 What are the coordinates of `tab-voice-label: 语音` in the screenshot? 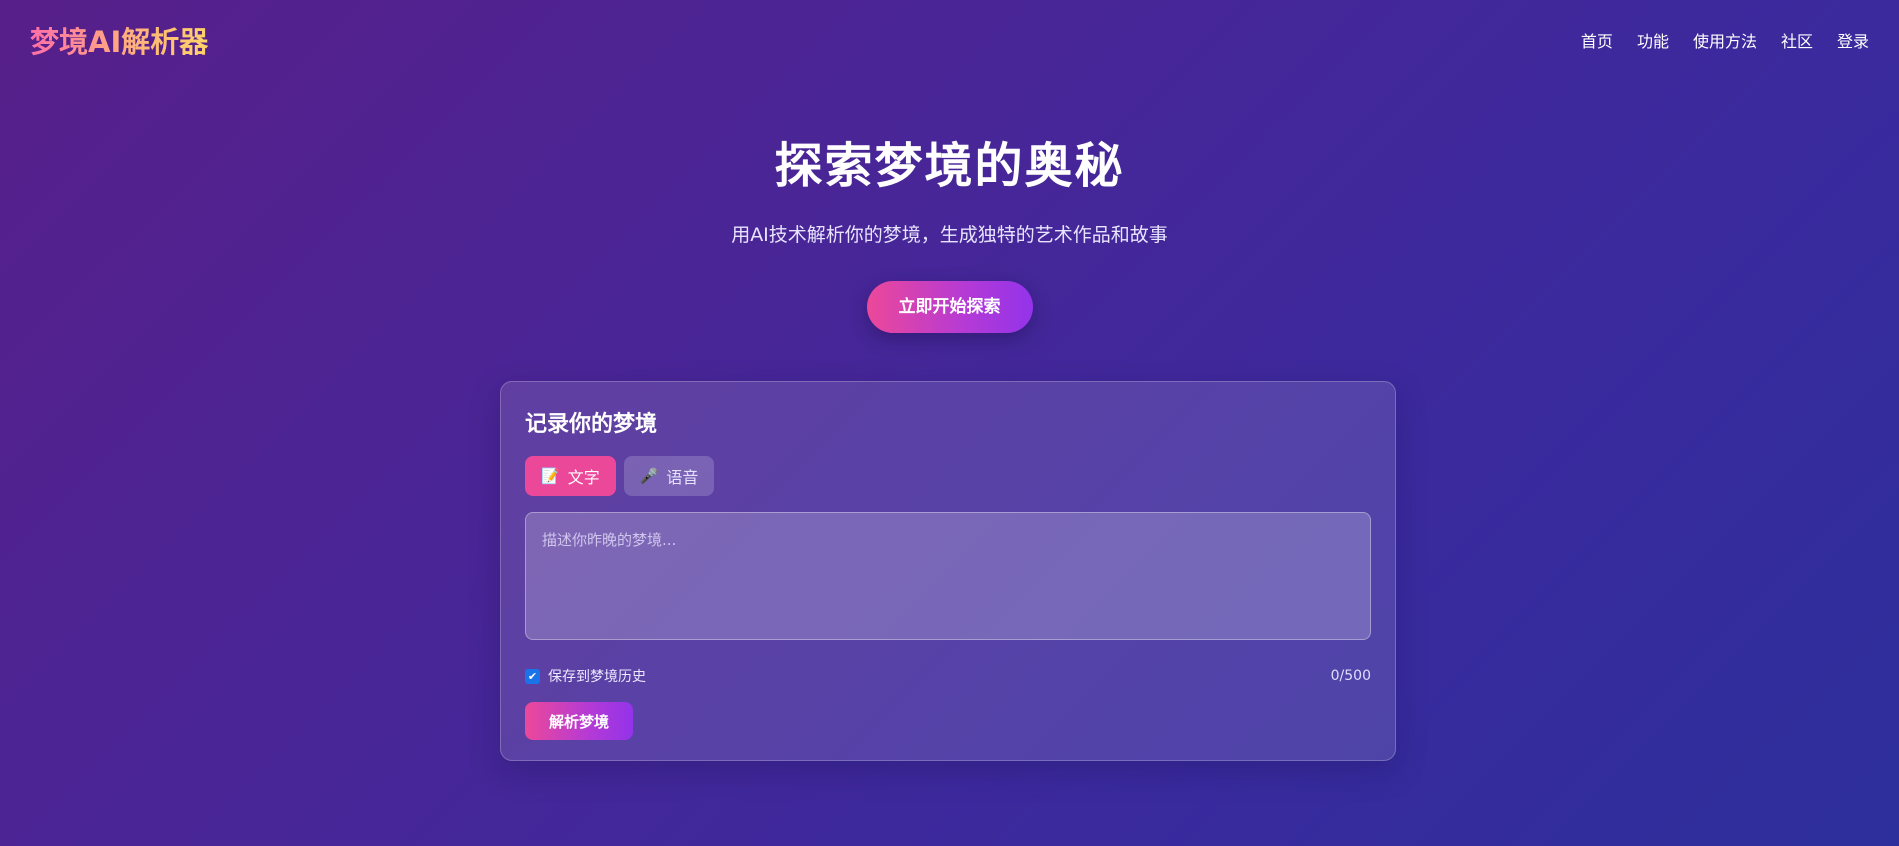 It's located at (682, 477).